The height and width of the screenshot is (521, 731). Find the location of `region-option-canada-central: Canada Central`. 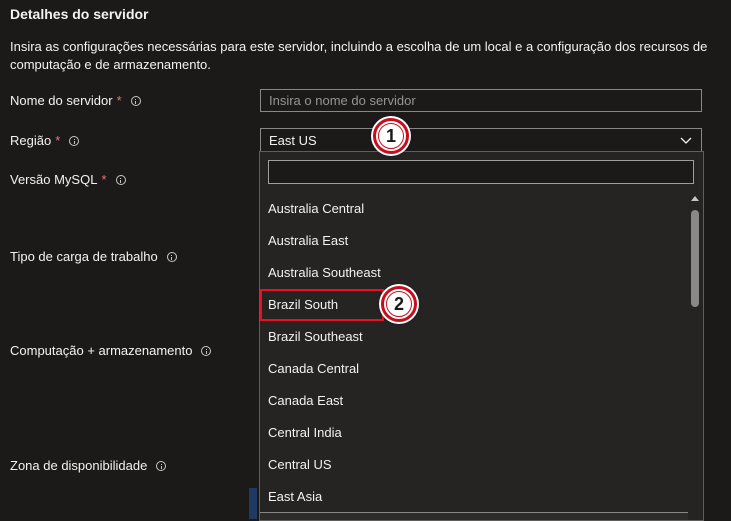

region-option-canada-central: Canada Central is located at coordinates (474, 369).